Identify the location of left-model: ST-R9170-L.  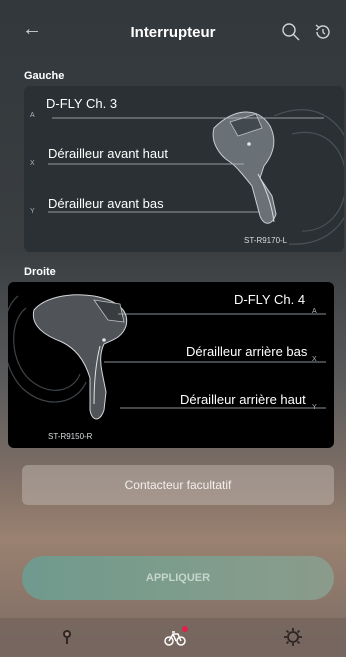
(266, 240).